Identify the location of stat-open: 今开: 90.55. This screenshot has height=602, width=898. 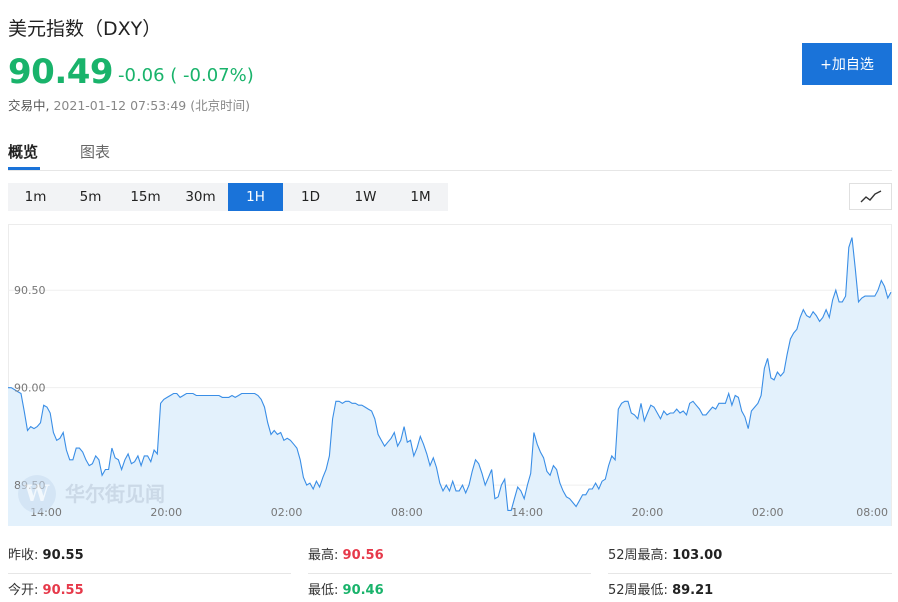
(46, 588).